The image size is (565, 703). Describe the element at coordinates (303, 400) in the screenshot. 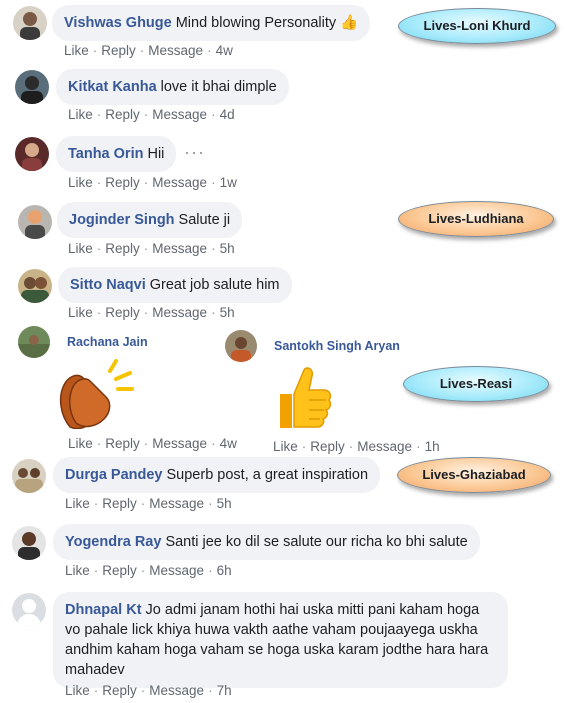

I see `thumbs-up-sticker-icon` at that location.